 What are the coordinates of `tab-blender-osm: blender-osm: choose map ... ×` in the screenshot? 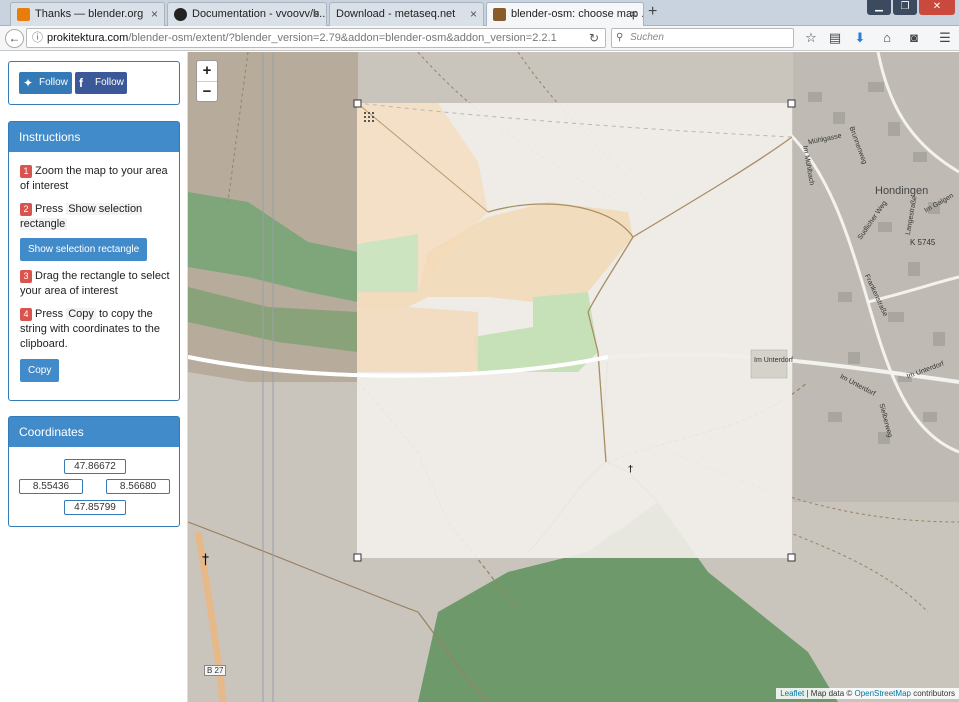 It's located at (565, 14).